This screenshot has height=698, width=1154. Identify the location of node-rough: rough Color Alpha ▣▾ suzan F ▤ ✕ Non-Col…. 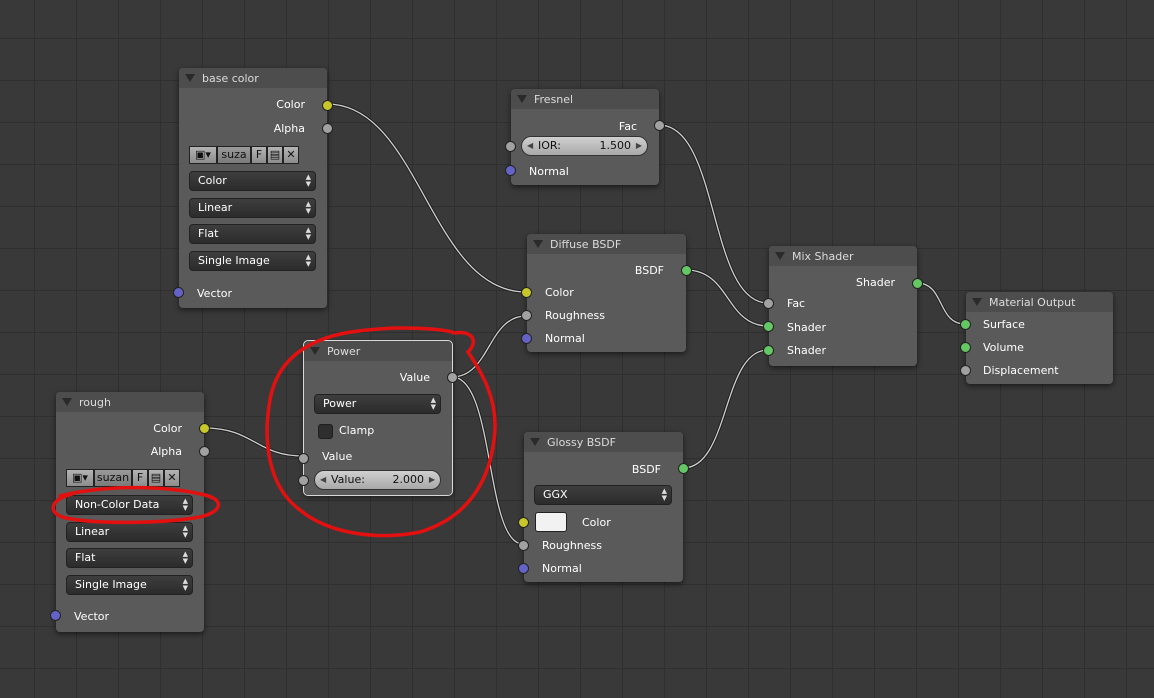
(130, 512).